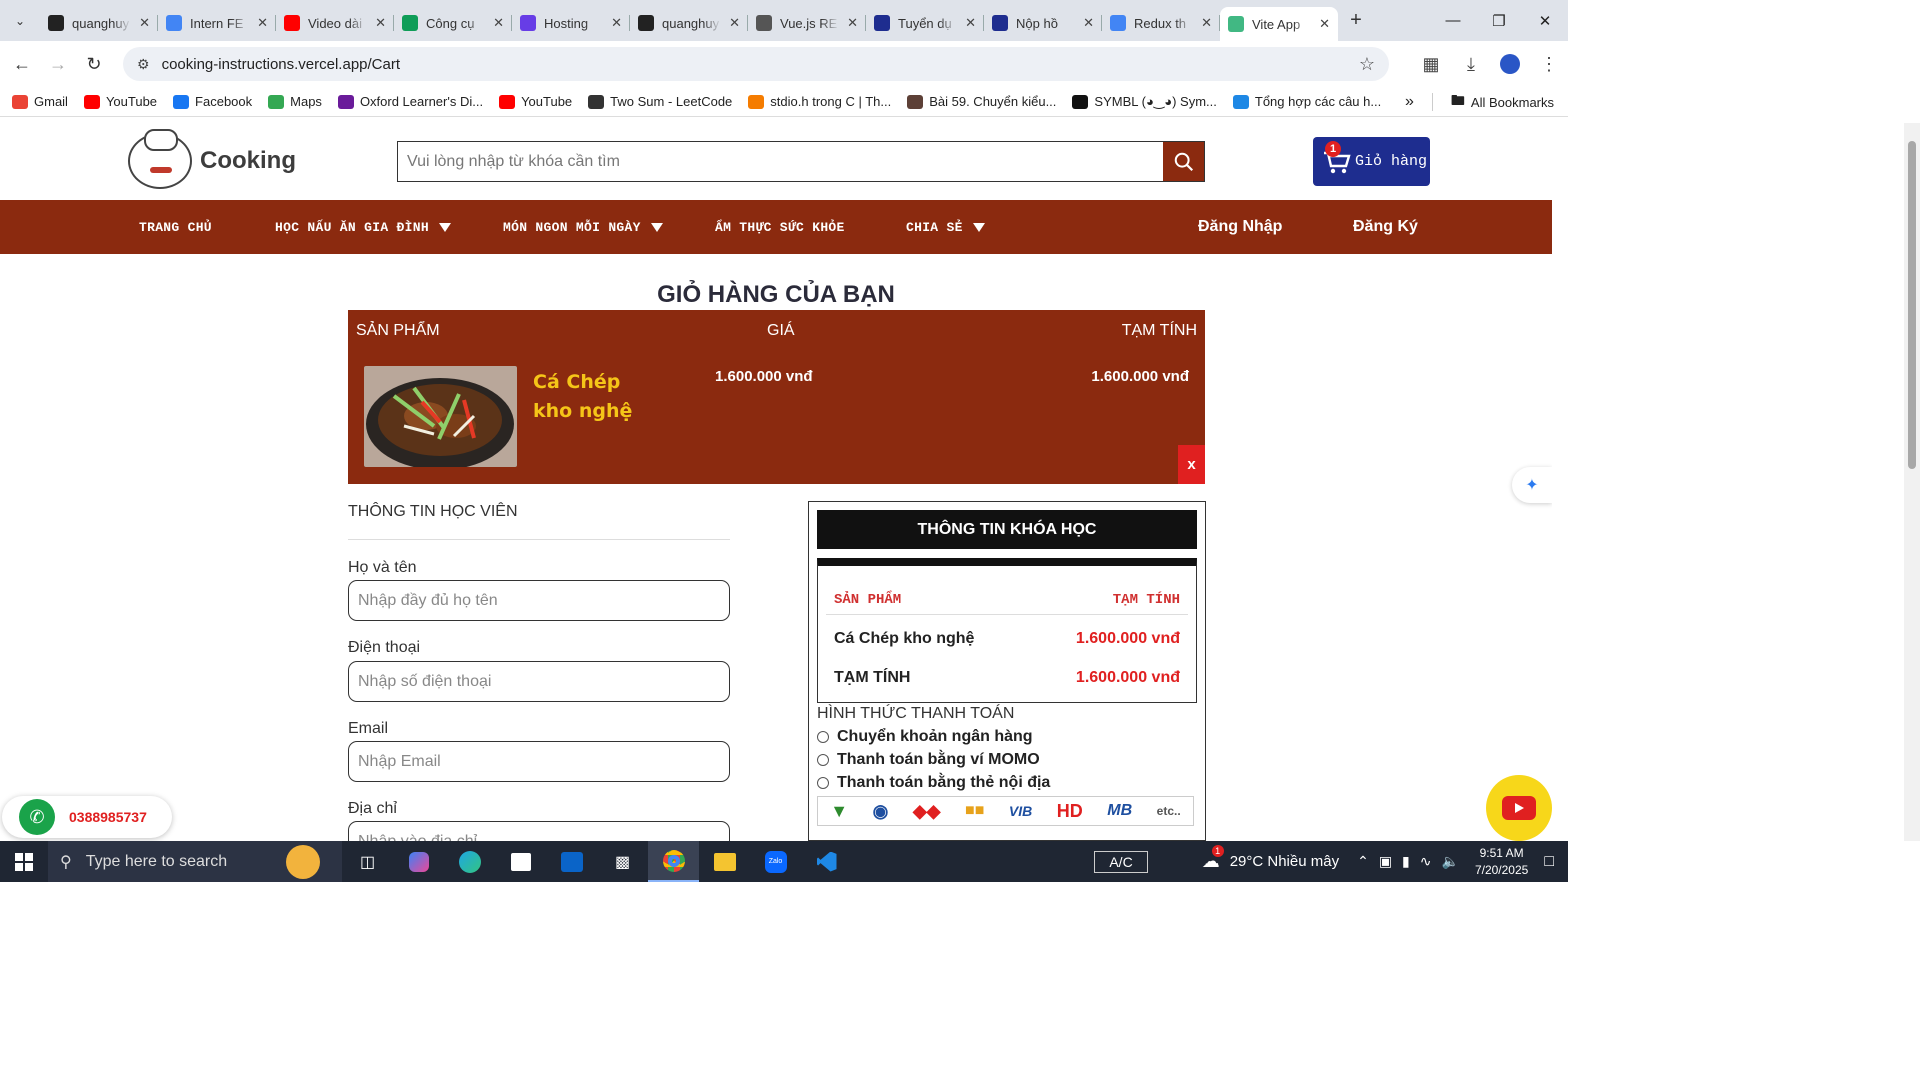  Describe the element at coordinates (363, 227) in the screenshot. I see `nav-home-cooking: HỌC NẤU ĂN GIA ĐÌNH` at that location.